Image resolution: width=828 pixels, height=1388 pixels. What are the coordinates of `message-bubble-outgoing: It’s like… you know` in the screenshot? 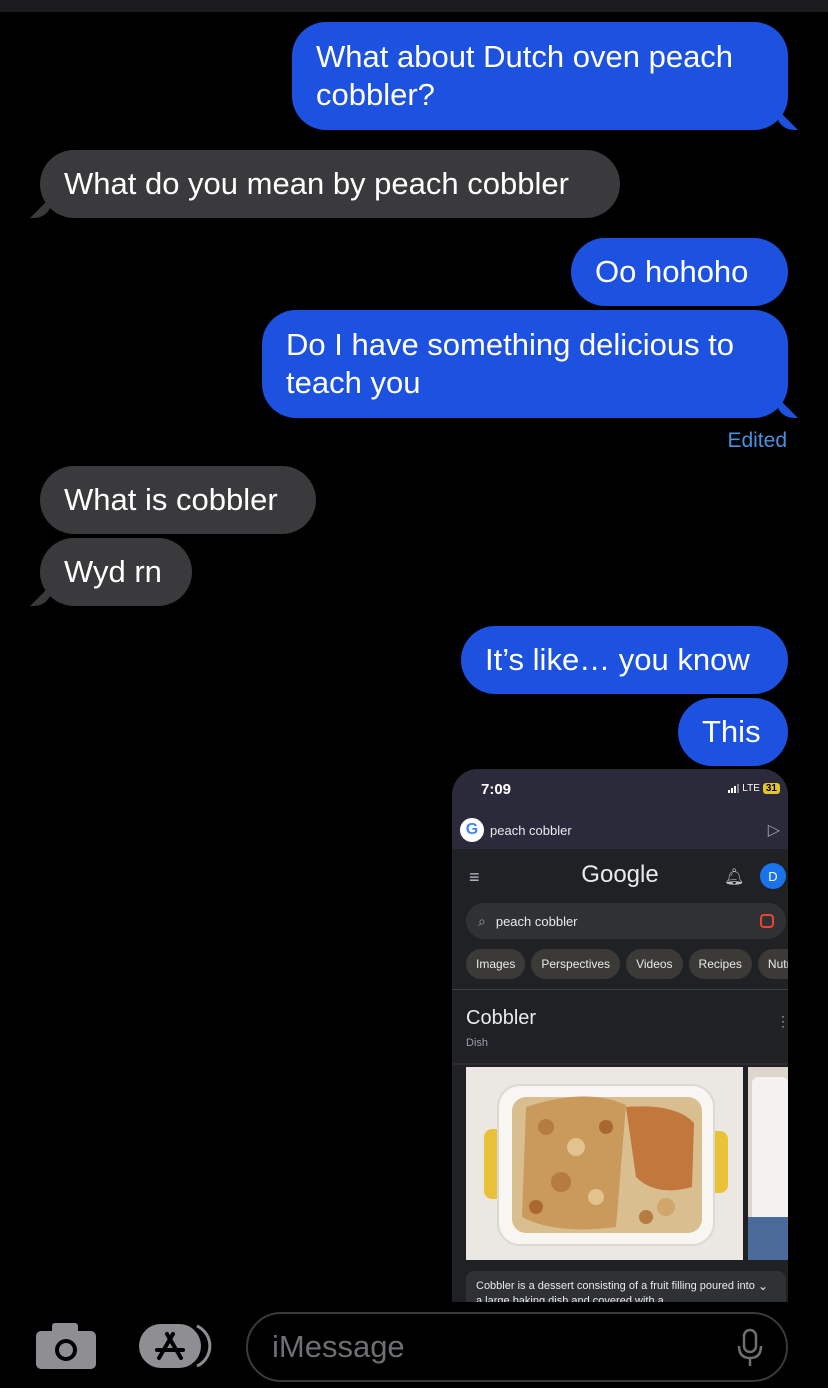 It's located at (624, 660).